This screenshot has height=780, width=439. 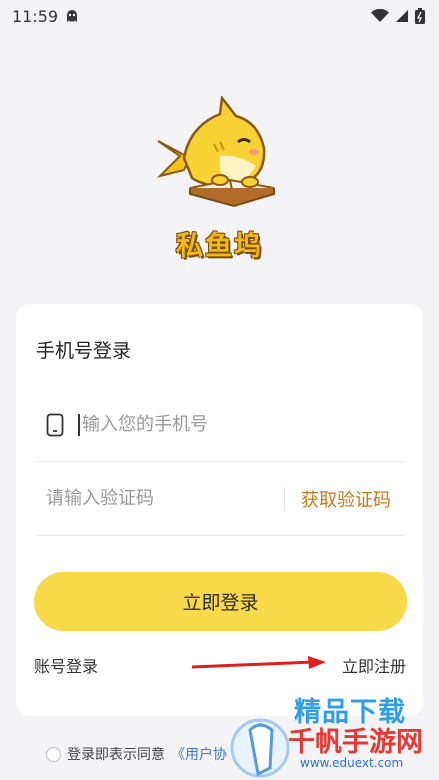 I want to click on login-title: 手机号登录, so click(x=84, y=351).